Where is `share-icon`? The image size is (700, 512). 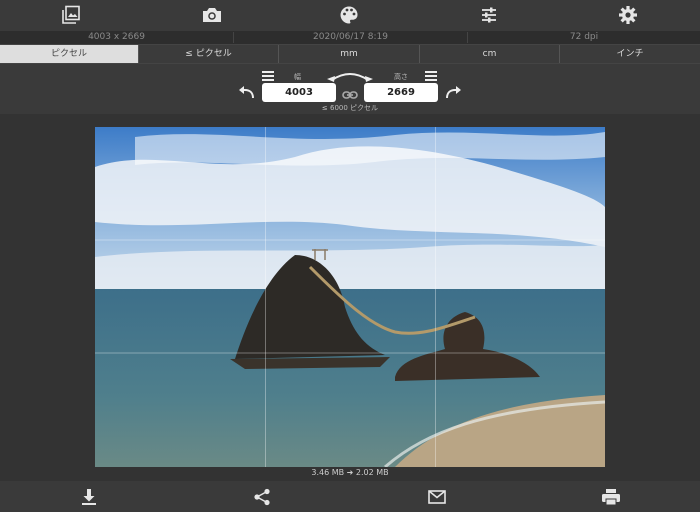 share-icon is located at coordinates (262, 497).